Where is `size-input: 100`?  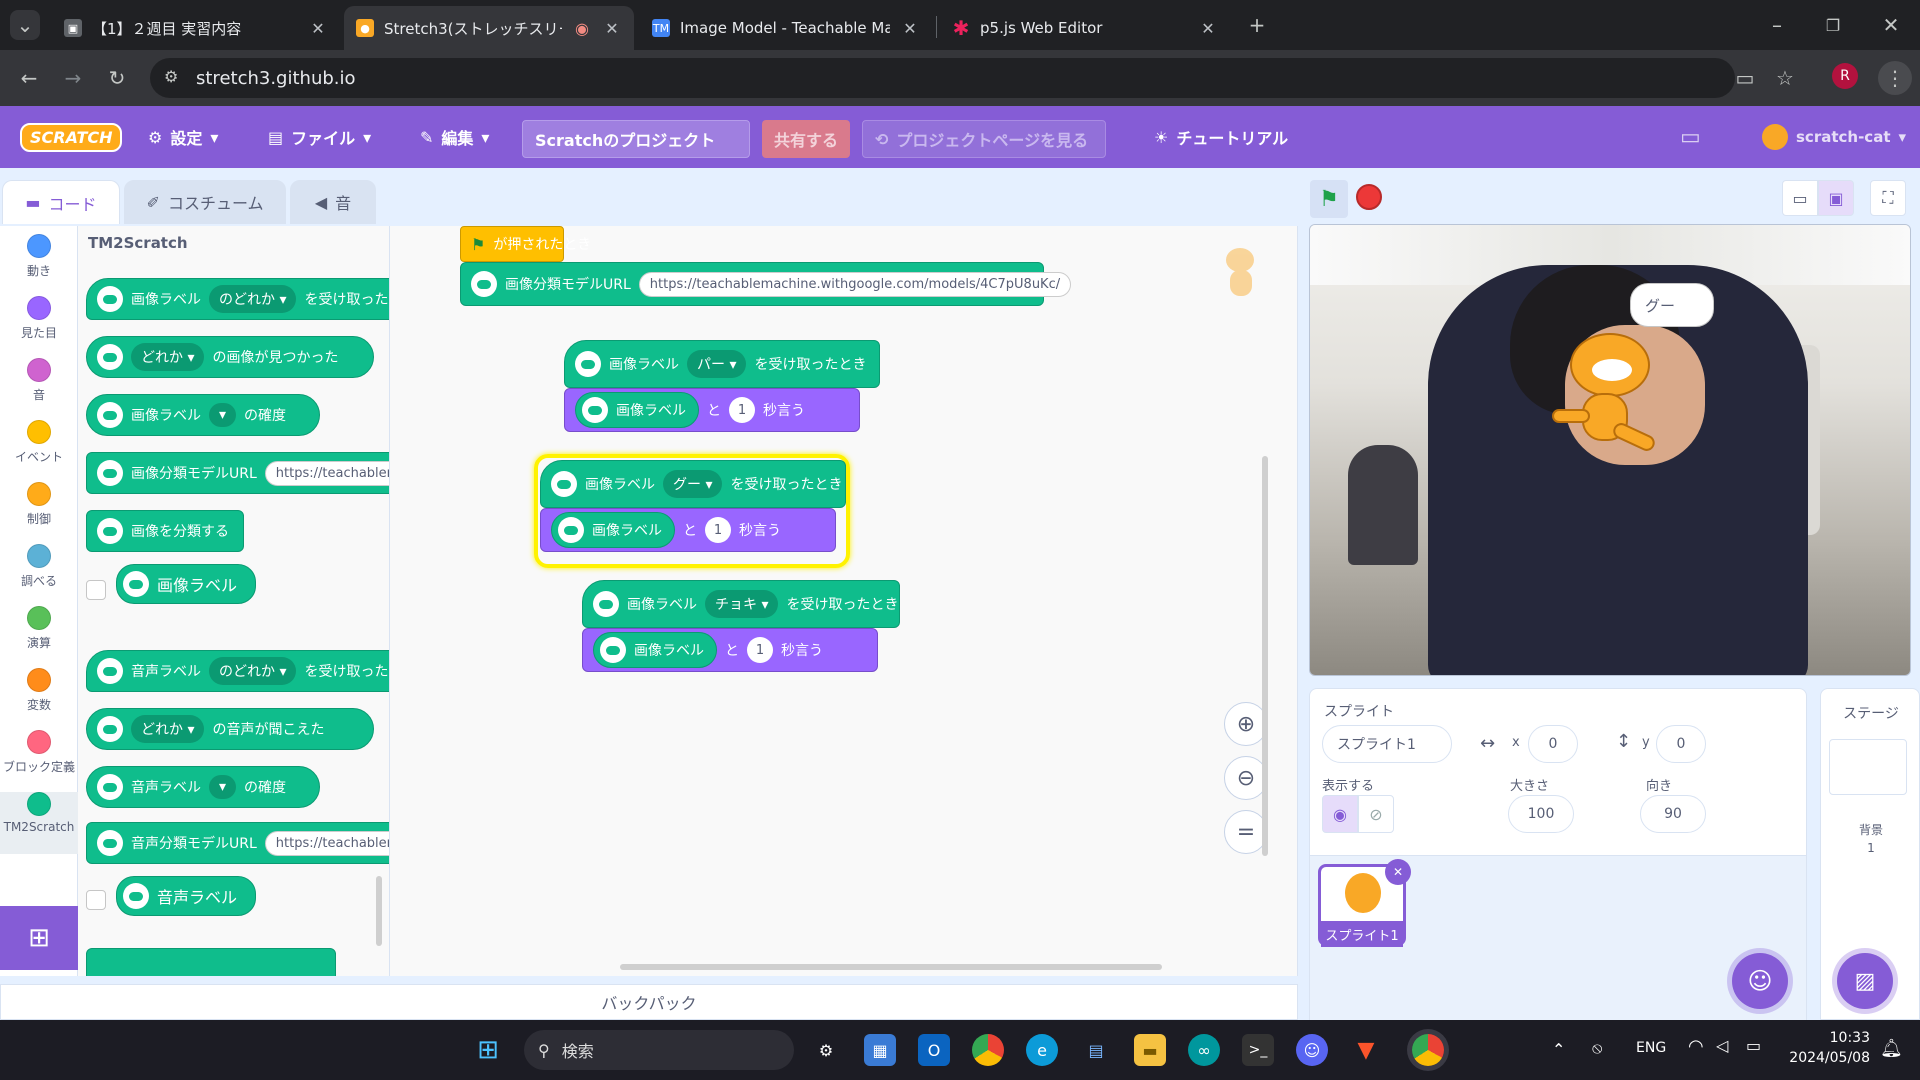 size-input: 100 is located at coordinates (1541, 814).